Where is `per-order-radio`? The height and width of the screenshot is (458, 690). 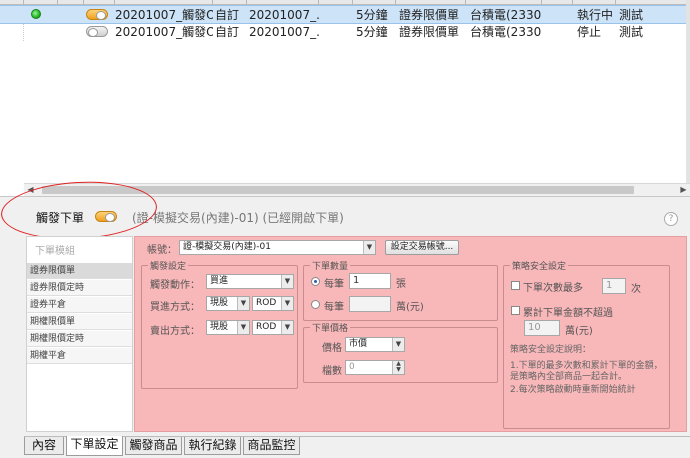 per-order-radio is located at coordinates (315, 281).